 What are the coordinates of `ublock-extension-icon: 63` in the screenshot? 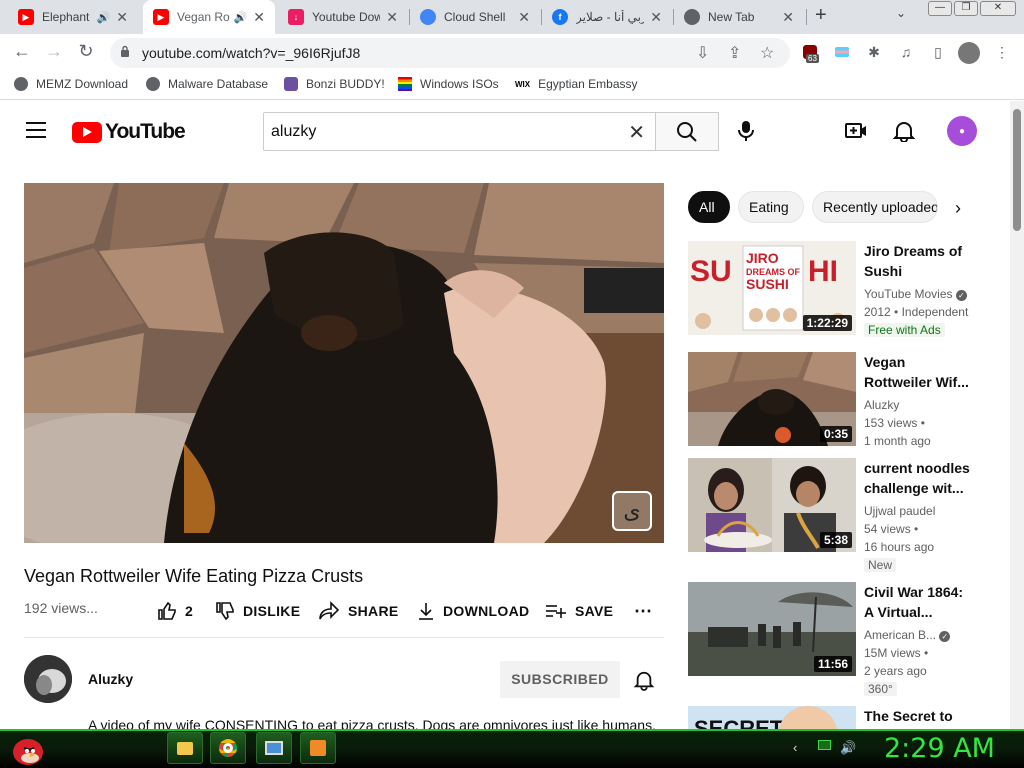 It's located at (810, 52).